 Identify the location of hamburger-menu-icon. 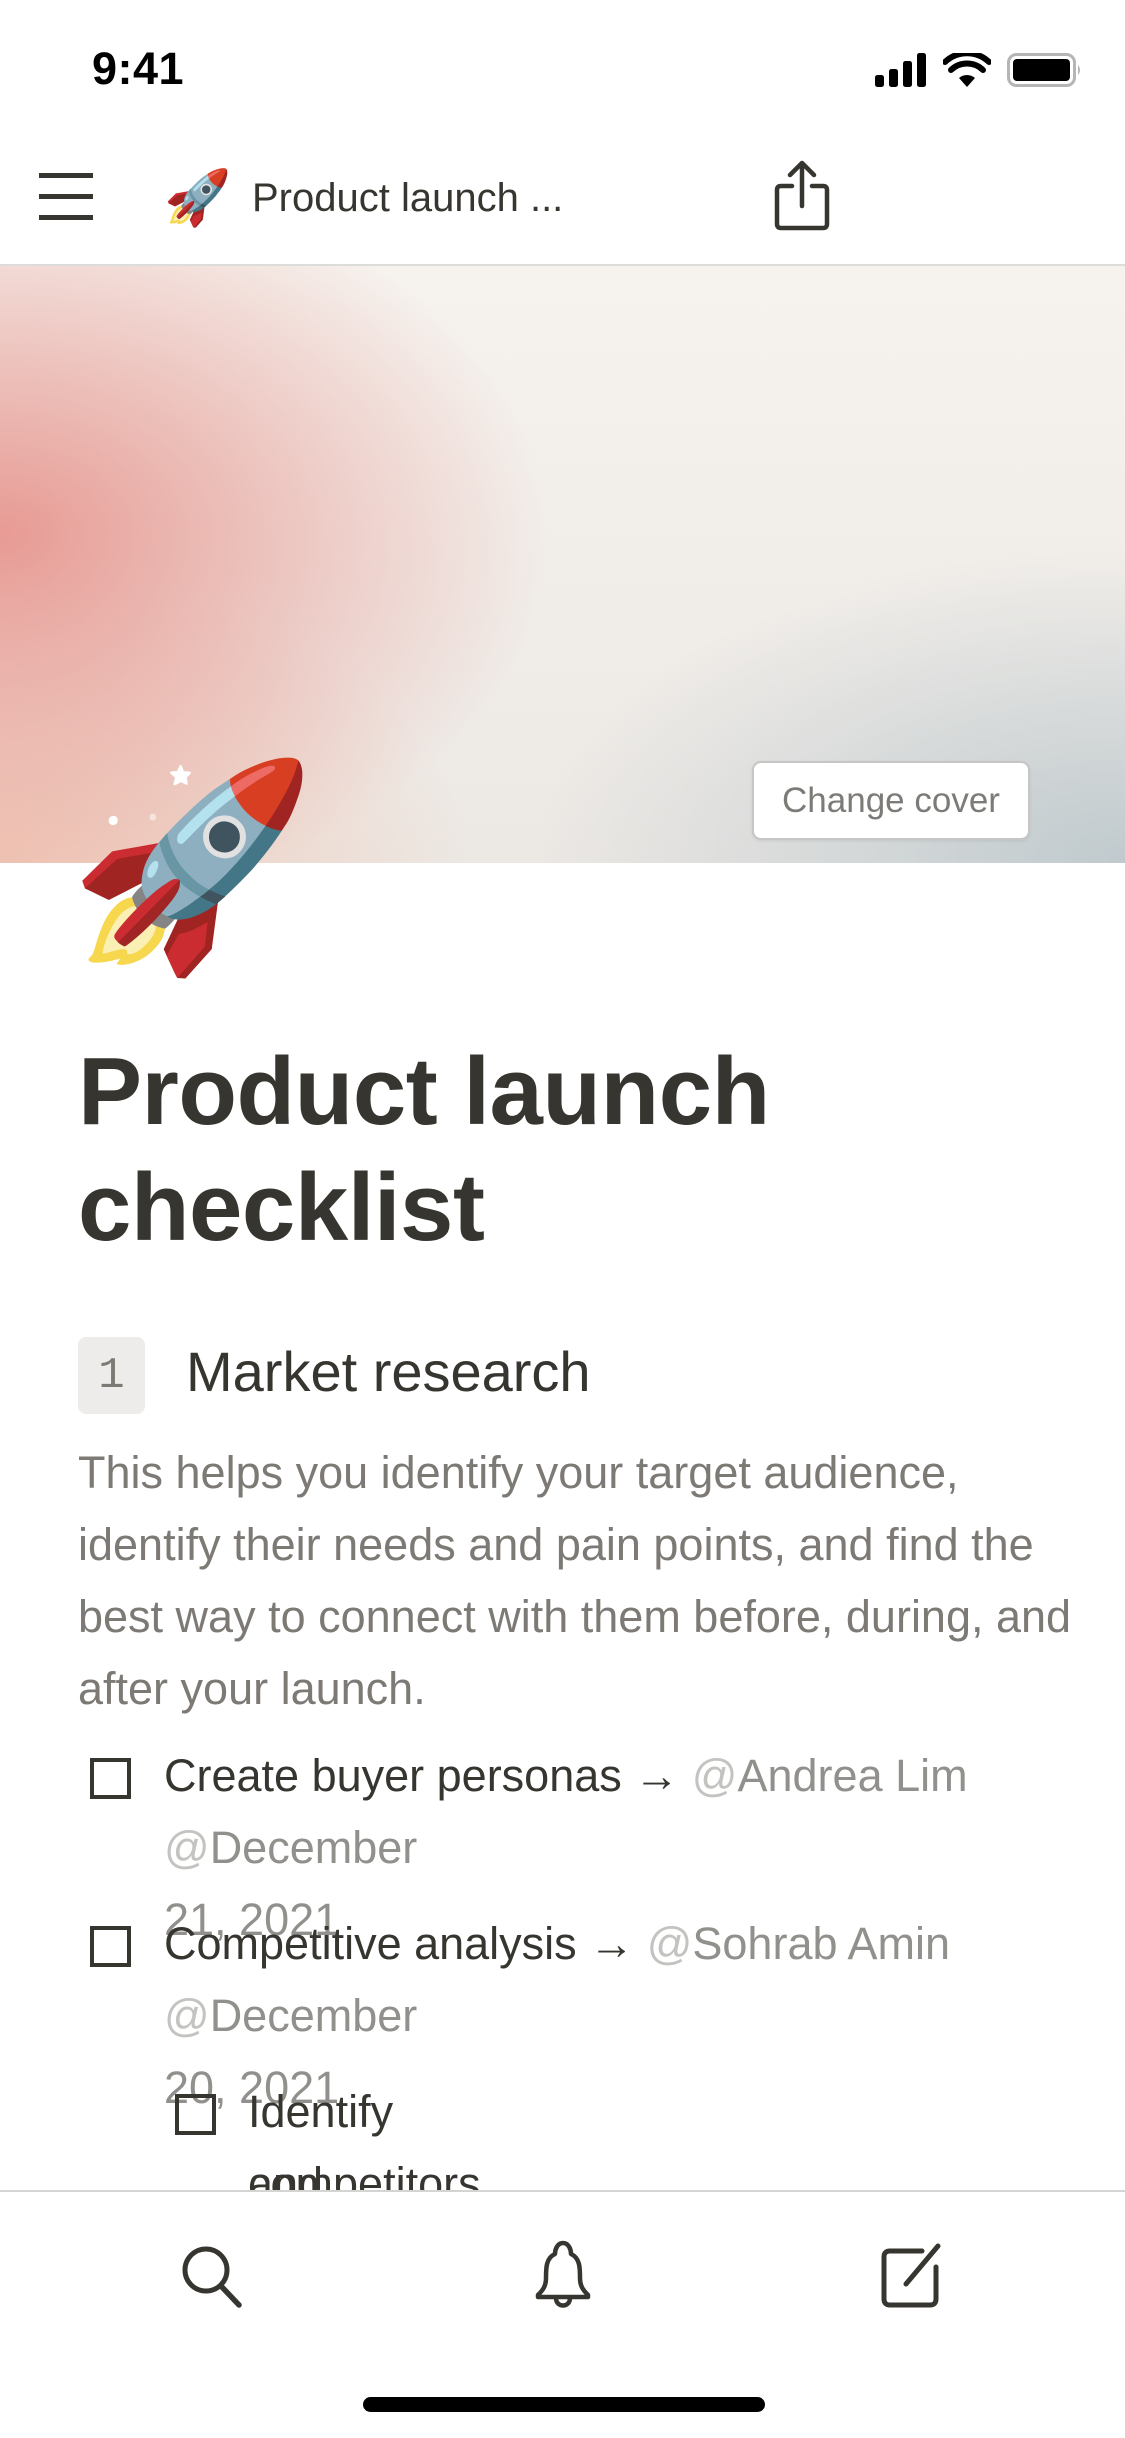
(66, 197).